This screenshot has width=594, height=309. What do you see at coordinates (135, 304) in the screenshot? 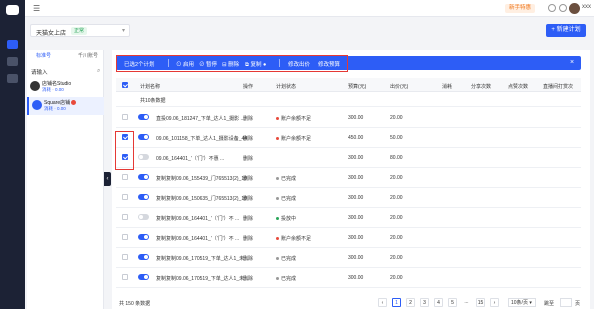
I see `total-count: 共 150 条数据` at bounding box center [135, 304].